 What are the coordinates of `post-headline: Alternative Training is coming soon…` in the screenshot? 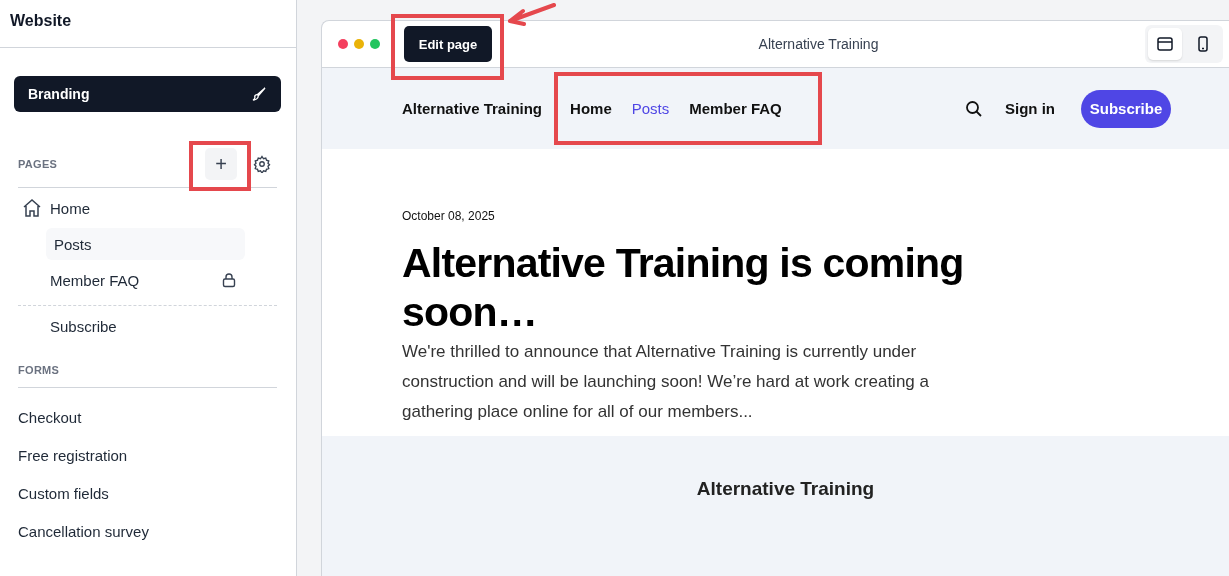 It's located at (683, 288).